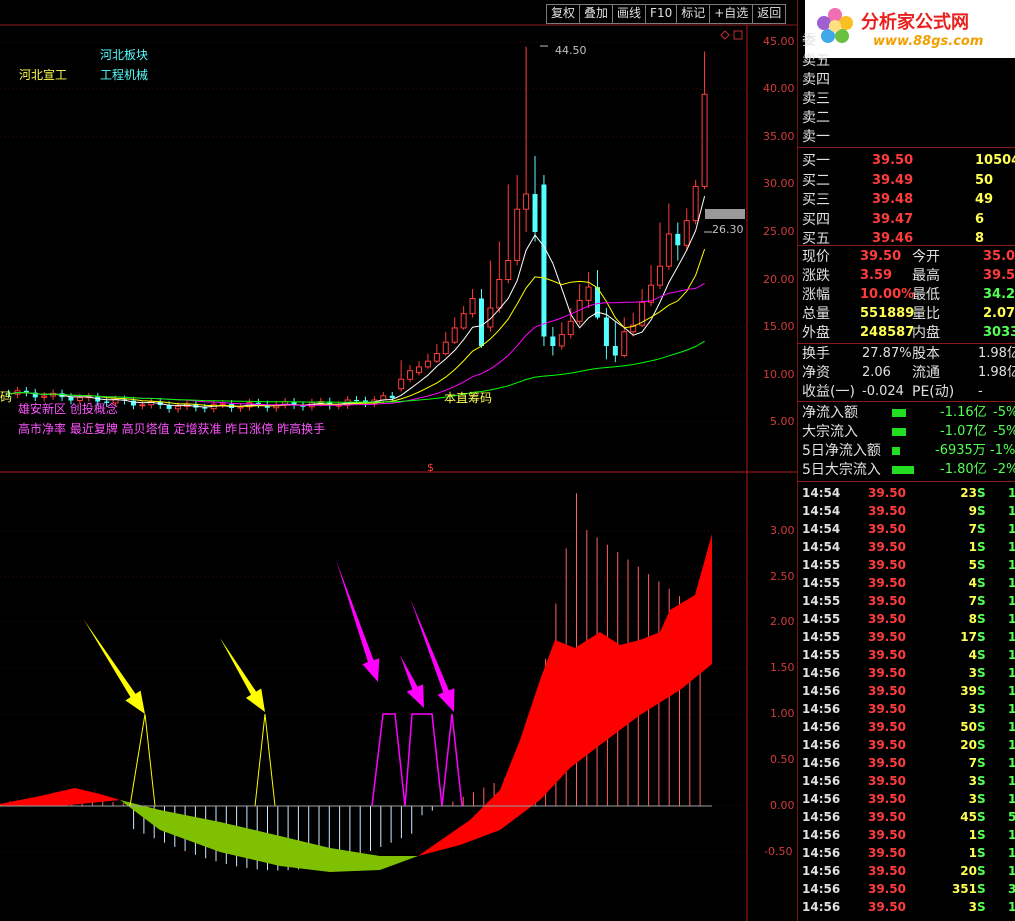 The height and width of the screenshot is (921, 1015). I want to click on y-tick: 0.50, so click(782, 759).